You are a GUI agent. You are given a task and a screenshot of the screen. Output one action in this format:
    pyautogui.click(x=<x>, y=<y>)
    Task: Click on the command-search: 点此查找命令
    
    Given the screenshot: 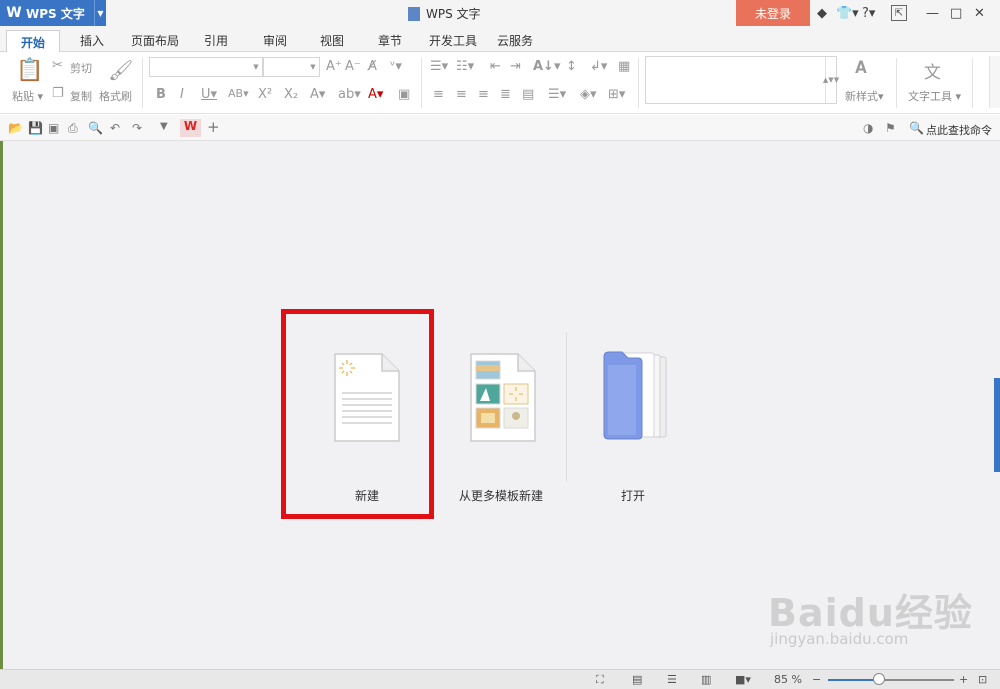 What is the action you would take?
    pyautogui.click(x=959, y=130)
    